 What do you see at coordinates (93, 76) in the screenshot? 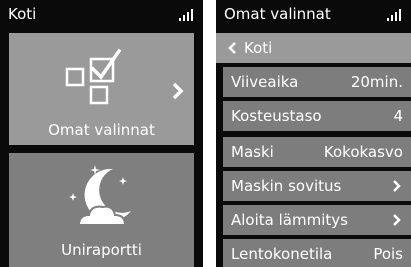
I see `checklist-icon` at bounding box center [93, 76].